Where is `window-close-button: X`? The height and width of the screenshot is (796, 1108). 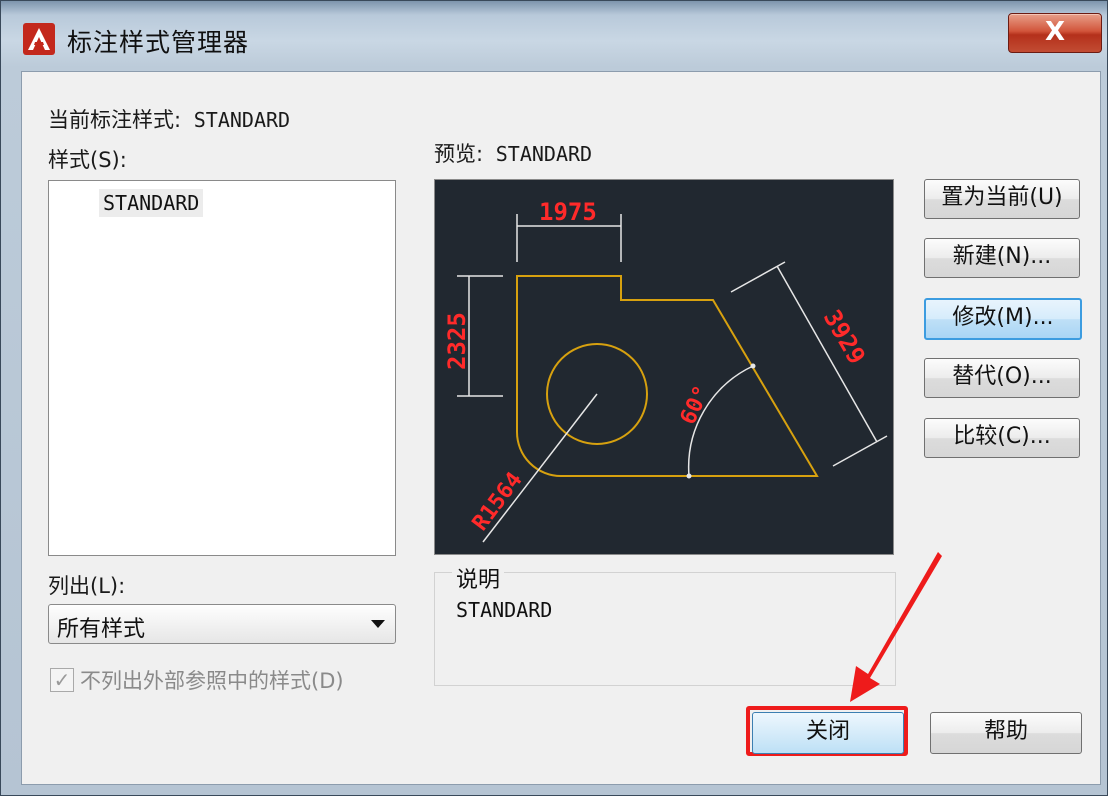
window-close-button: X is located at coordinates (1055, 33).